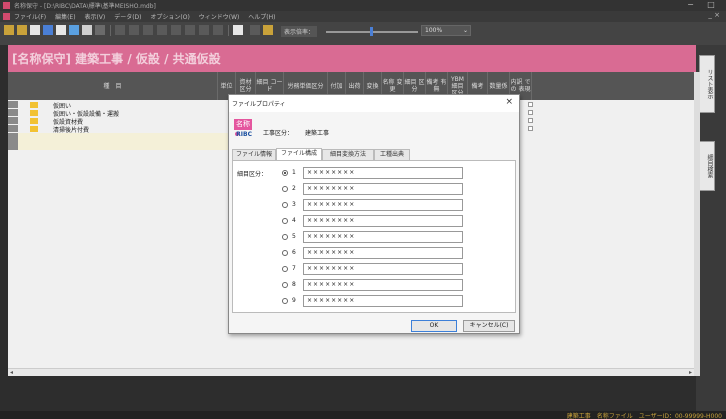 The image size is (726, 419). Describe the element at coordinates (690, 372) in the screenshot. I see `scroll-right-icon: ▸` at that location.